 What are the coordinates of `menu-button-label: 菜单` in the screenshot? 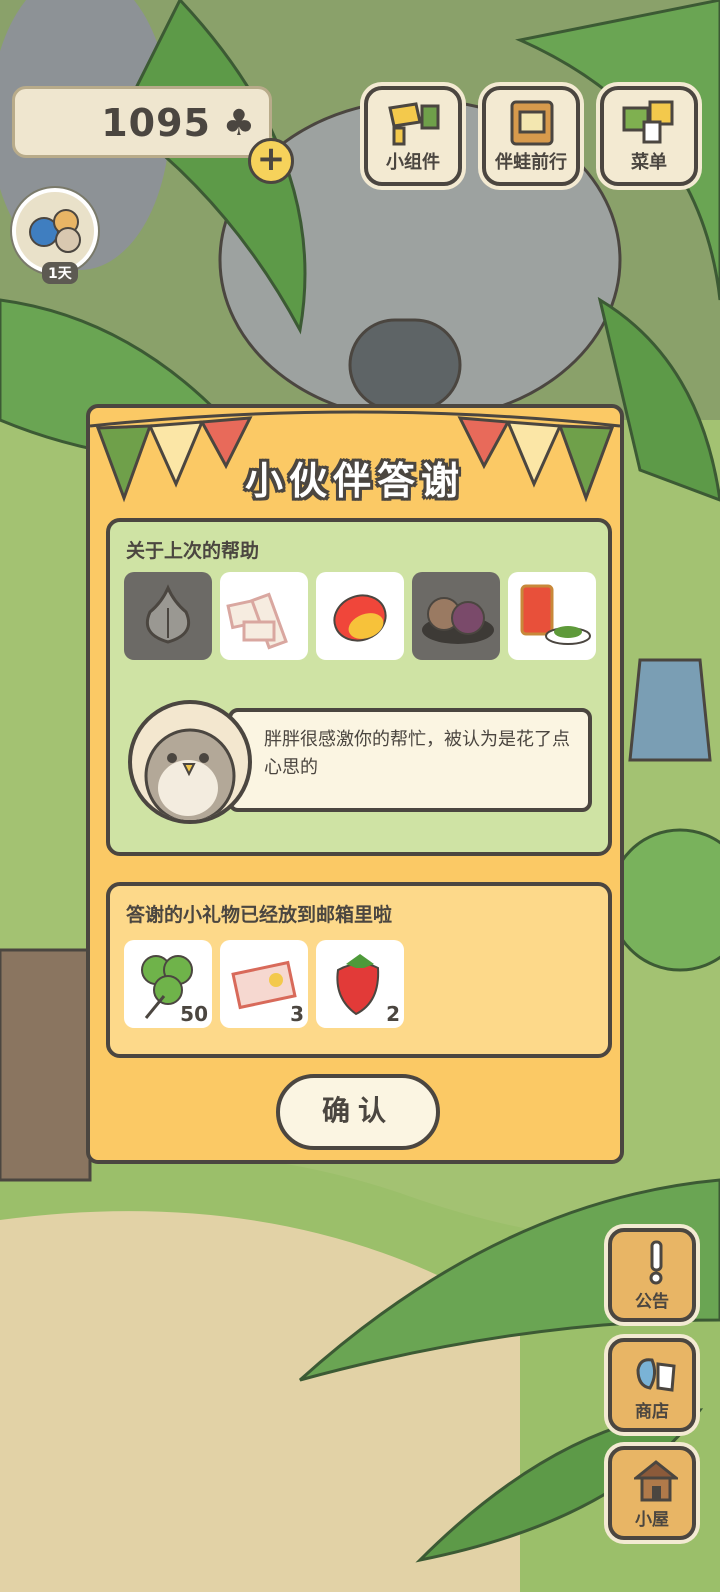 It's located at (649, 162).